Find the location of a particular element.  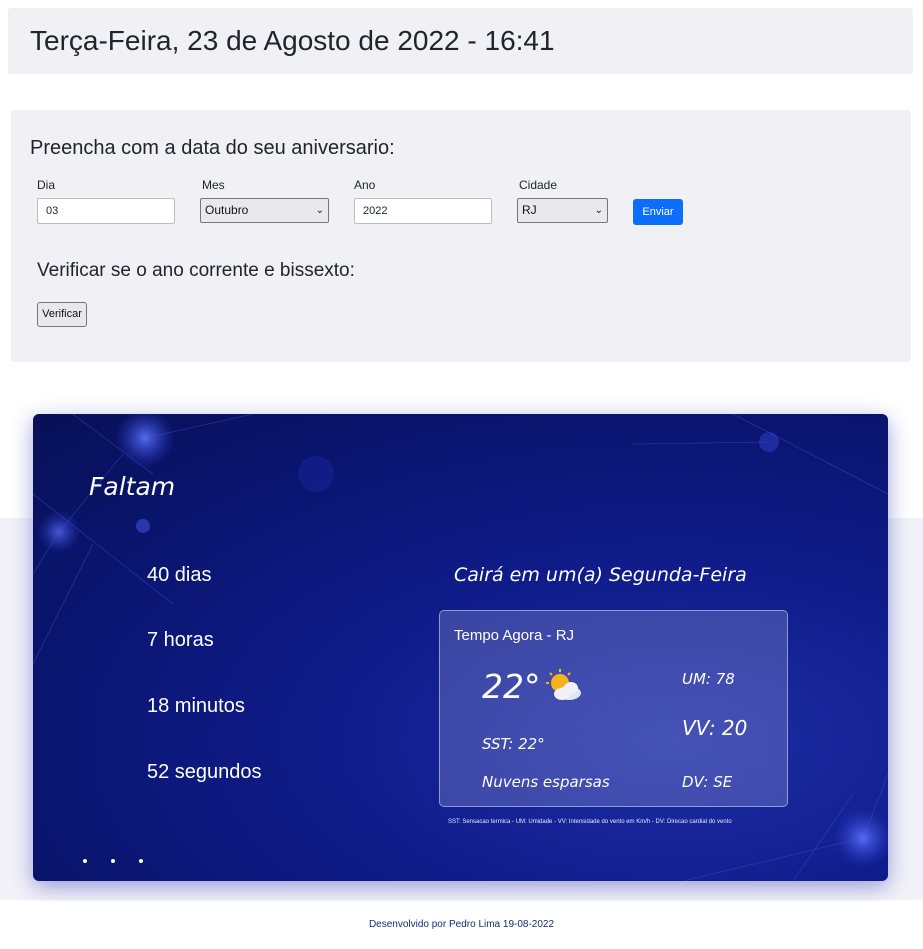

cidade-label: Cidade is located at coordinates (538, 185).